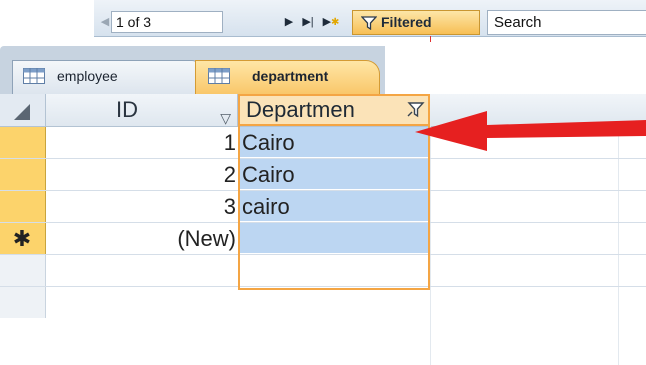  Describe the element at coordinates (334, 206) in the screenshot. I see `cell-department: cairo` at that location.